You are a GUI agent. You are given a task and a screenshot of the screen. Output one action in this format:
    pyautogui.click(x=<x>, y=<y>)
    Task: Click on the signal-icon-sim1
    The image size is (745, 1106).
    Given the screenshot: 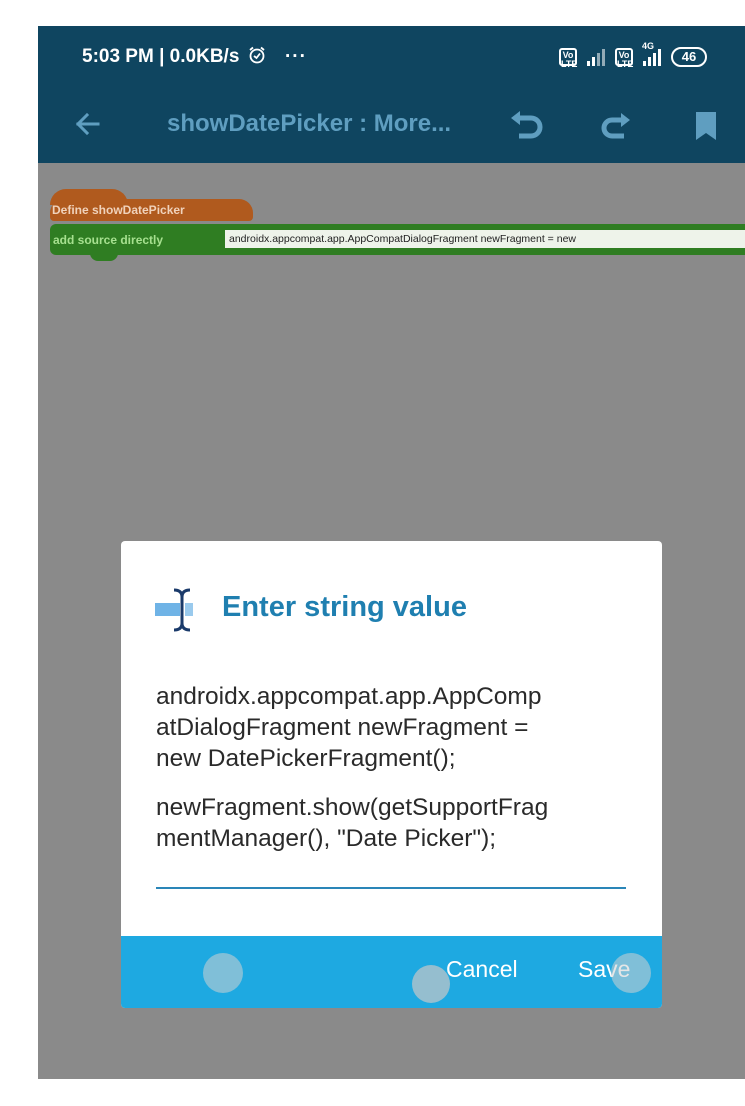 What is the action you would take?
    pyautogui.click(x=596, y=57)
    